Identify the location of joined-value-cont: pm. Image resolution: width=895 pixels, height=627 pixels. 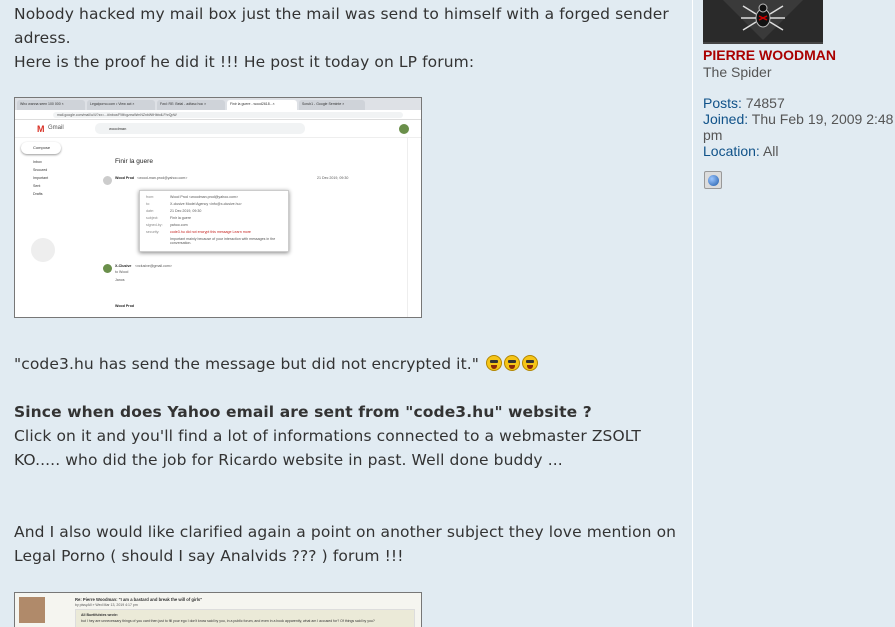
(713, 135).